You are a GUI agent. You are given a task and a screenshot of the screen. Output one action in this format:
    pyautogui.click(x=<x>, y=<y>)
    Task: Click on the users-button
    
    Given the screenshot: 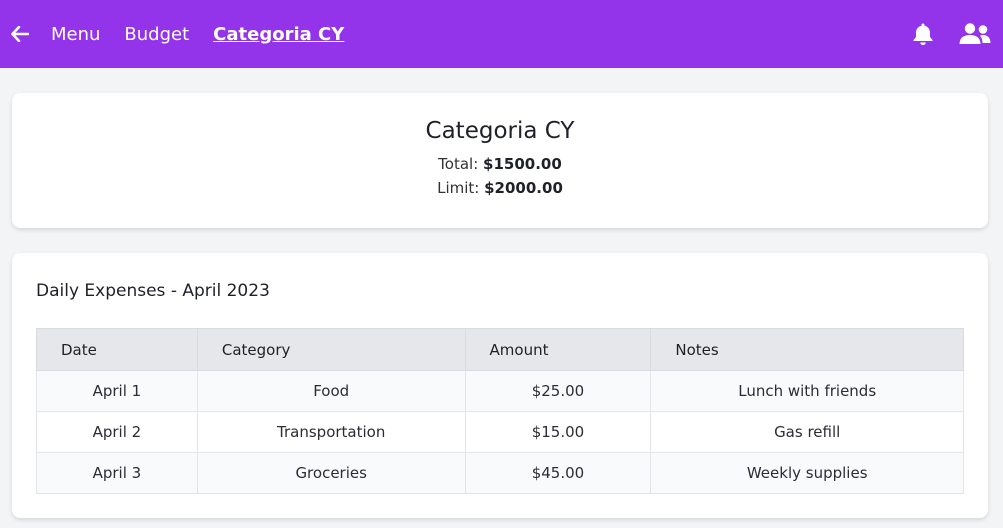 What is the action you would take?
    pyautogui.click(x=975, y=34)
    